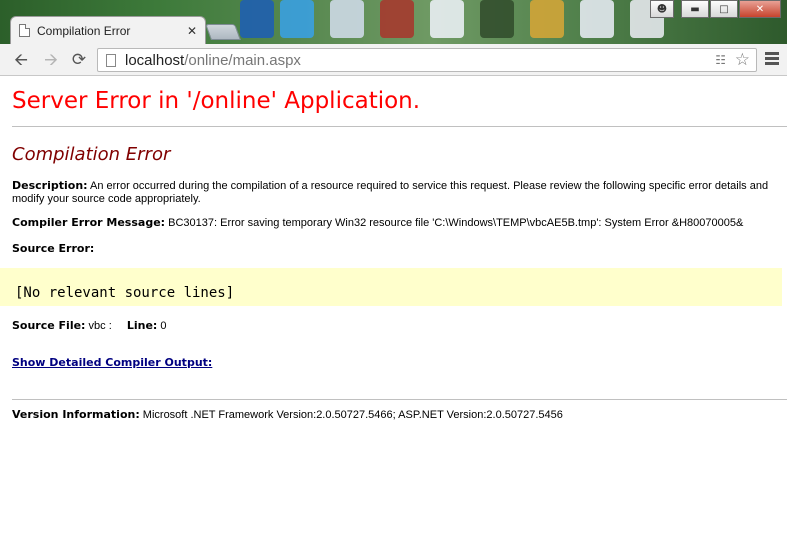  I want to click on tab-title: Compilation Error, so click(84, 30).